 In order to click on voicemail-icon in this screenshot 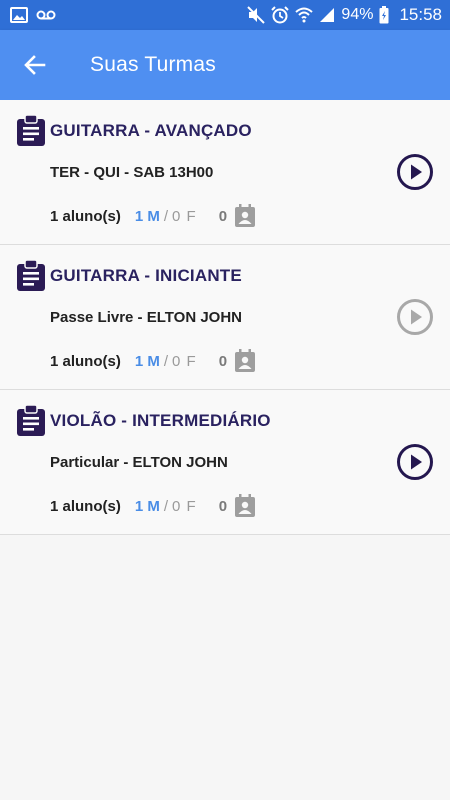, I will do `click(46, 15)`.